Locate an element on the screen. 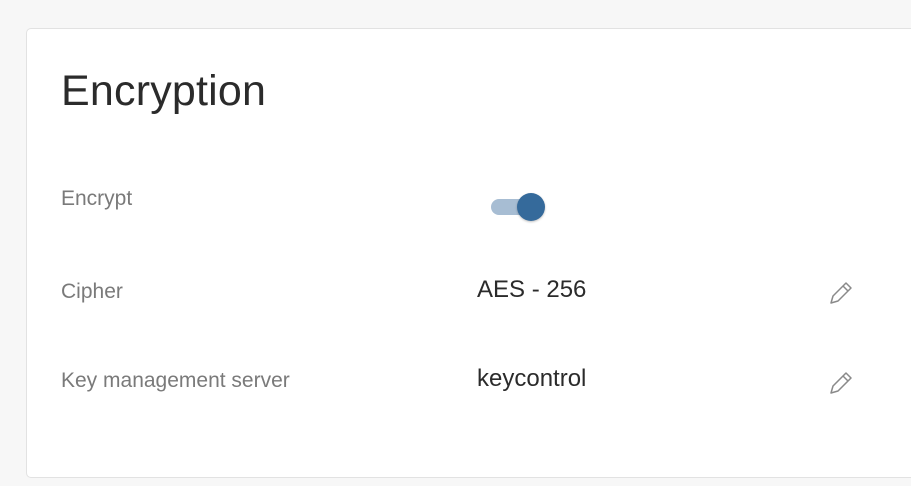 This screenshot has height=486, width=911. toggle-knob is located at coordinates (531, 207).